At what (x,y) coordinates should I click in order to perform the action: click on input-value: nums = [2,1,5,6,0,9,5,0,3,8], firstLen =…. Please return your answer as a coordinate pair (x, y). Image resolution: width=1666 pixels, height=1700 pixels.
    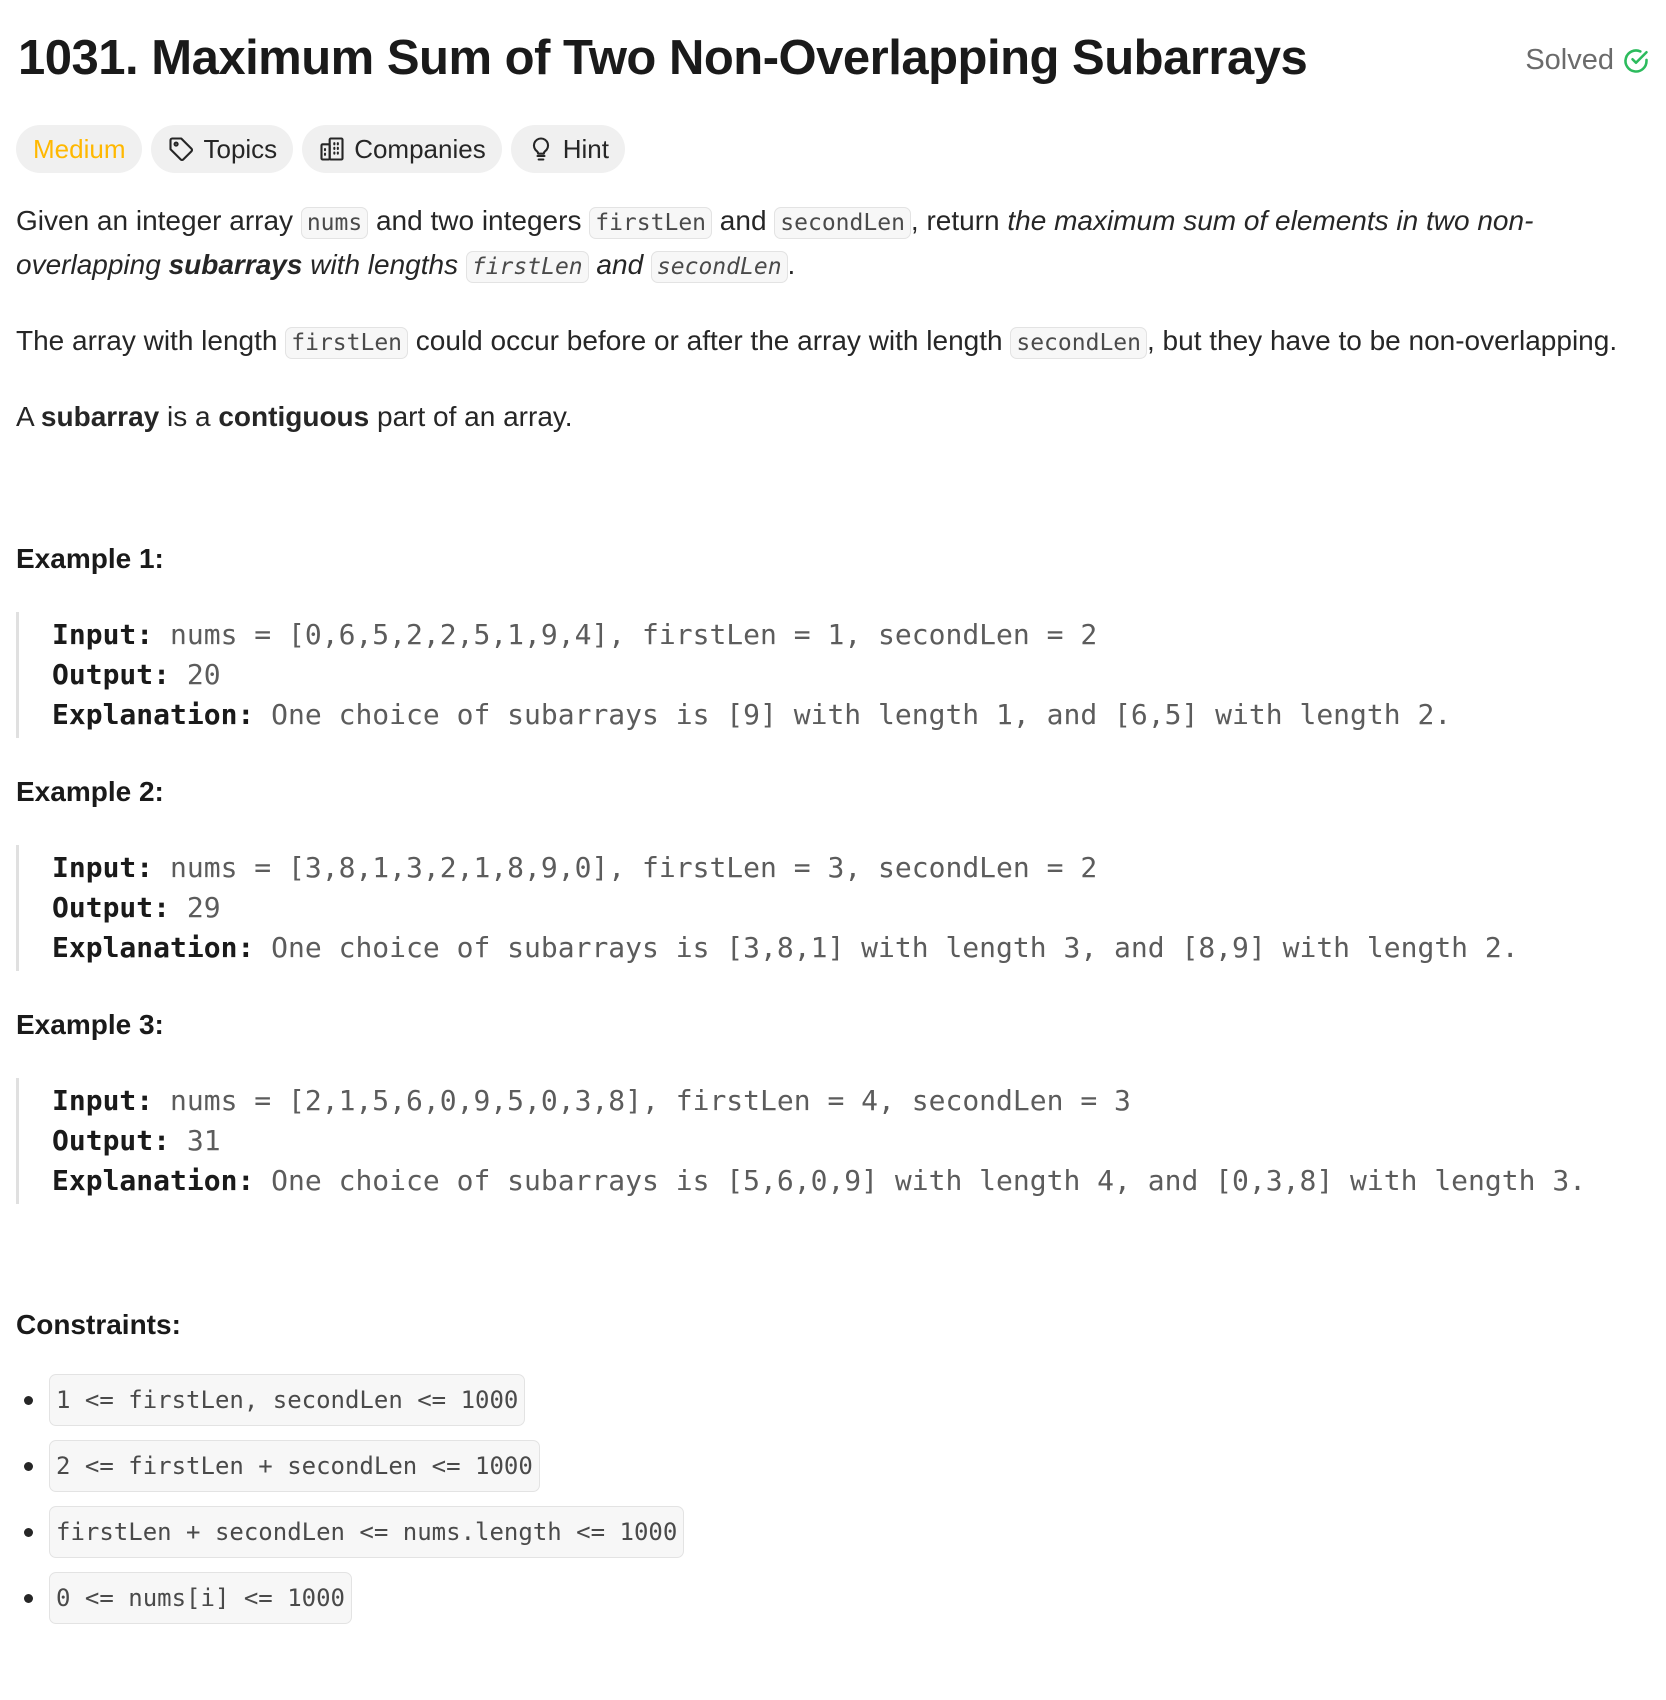
    Looking at the image, I should click on (650, 1100).